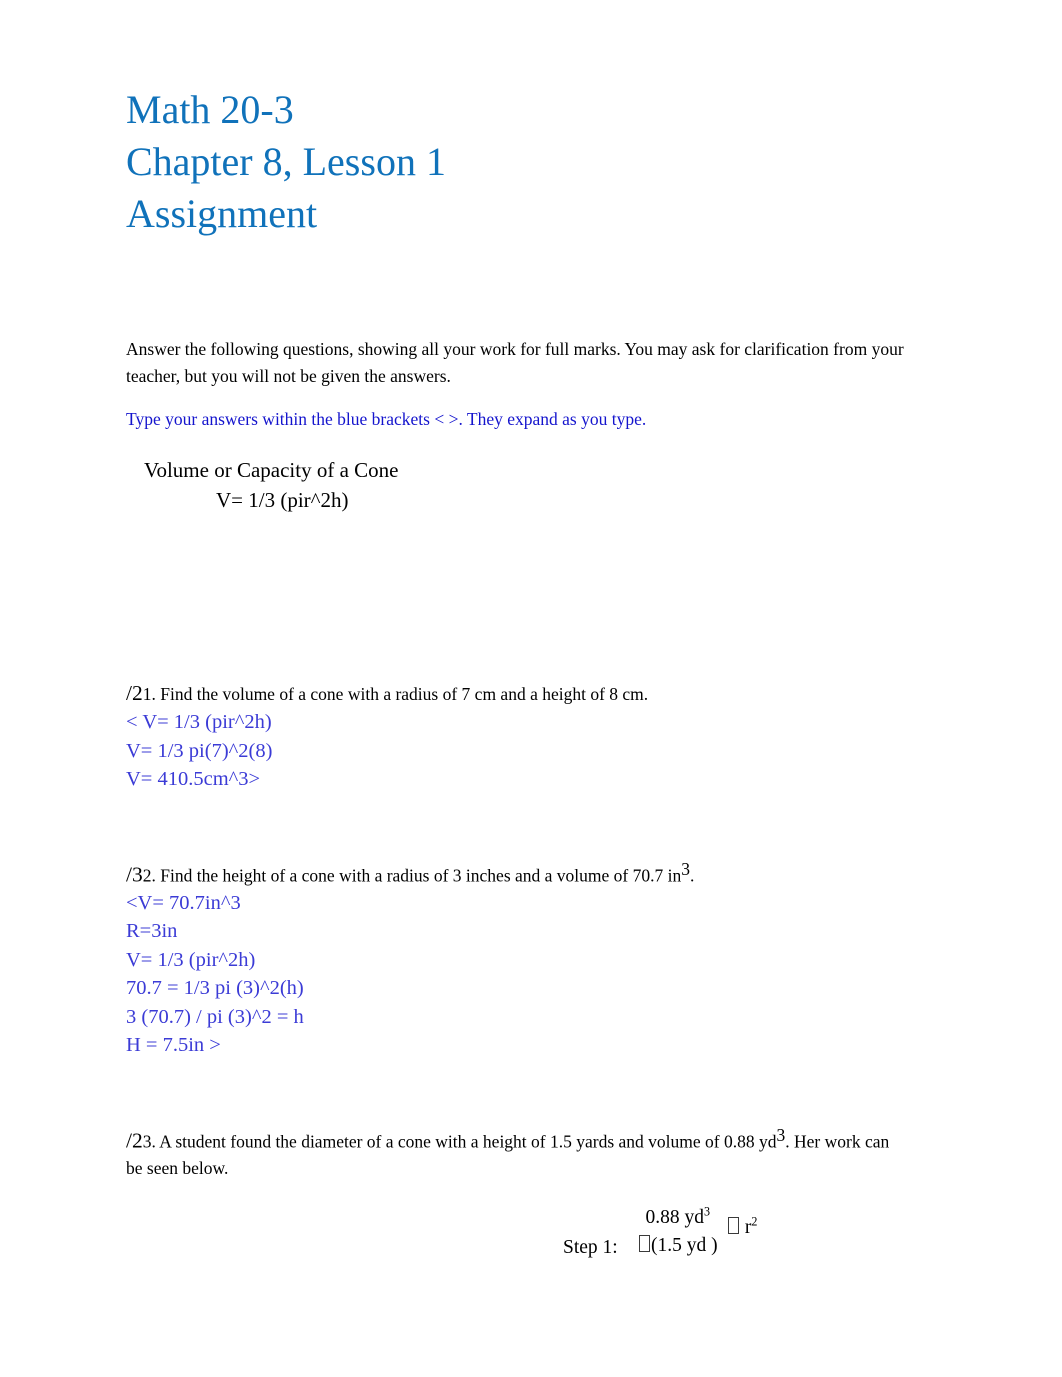 Image resolution: width=1062 pixels, height=1377 pixels. What do you see at coordinates (675, 1218) in the screenshot?
I see `numerator-text: 0.88 yd` at bounding box center [675, 1218].